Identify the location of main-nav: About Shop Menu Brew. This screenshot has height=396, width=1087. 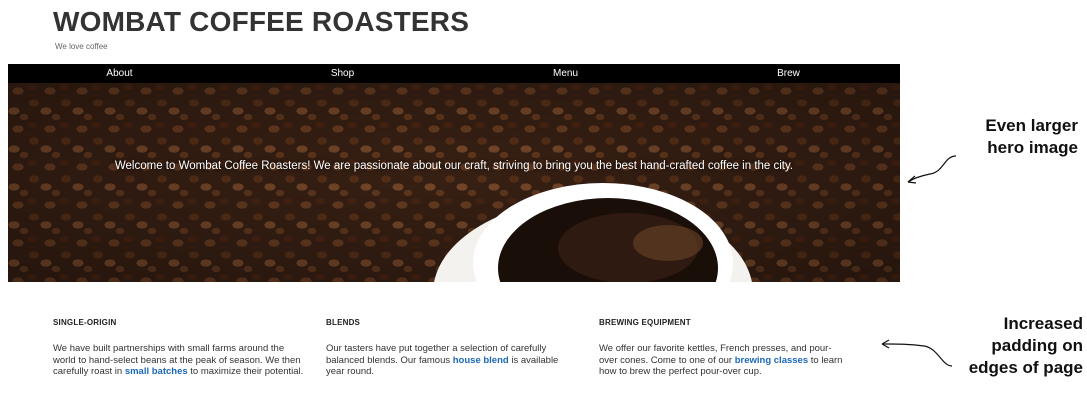
(454, 73).